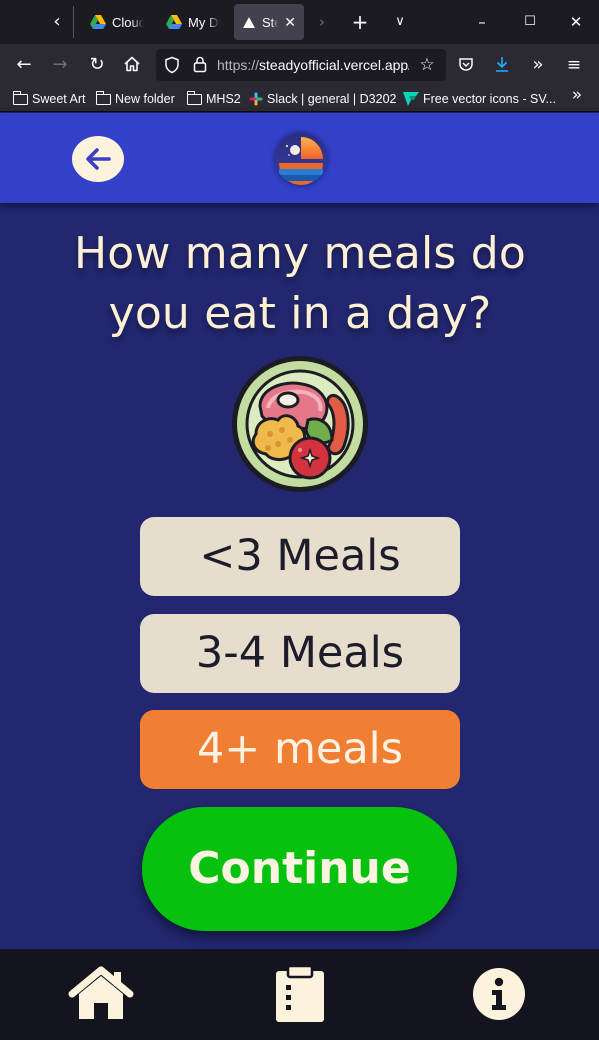 The width and height of the screenshot is (599, 1040). I want to click on bookmark-item: Sweet Art, so click(49, 99).